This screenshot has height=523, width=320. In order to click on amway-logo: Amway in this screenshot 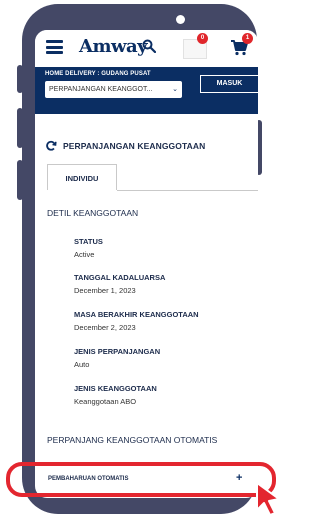, I will do `click(113, 46)`.